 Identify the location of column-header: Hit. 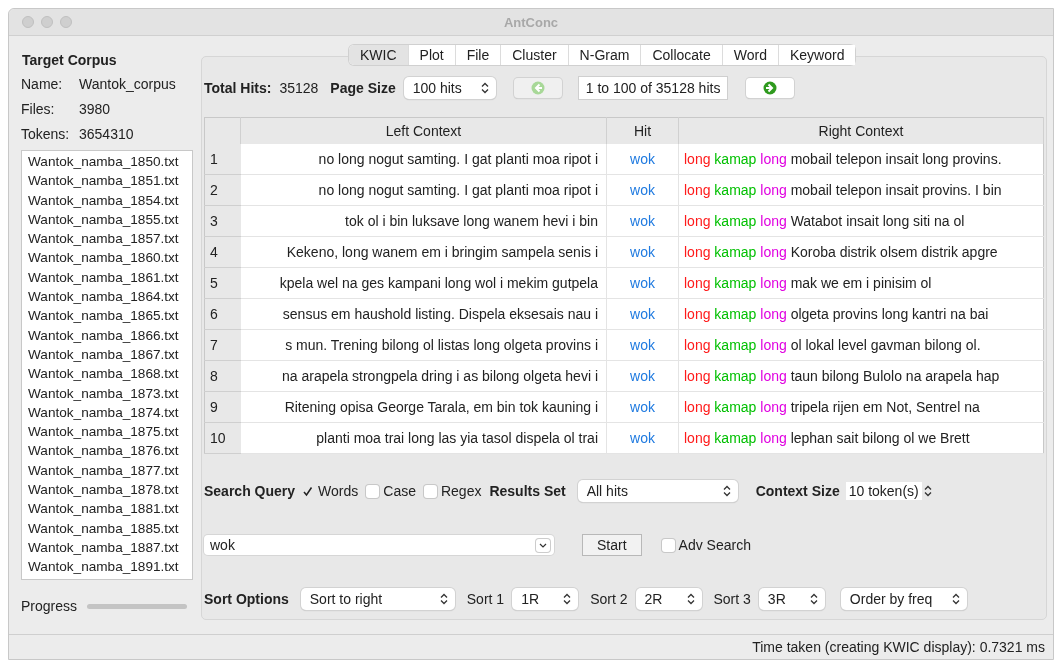
(642, 130).